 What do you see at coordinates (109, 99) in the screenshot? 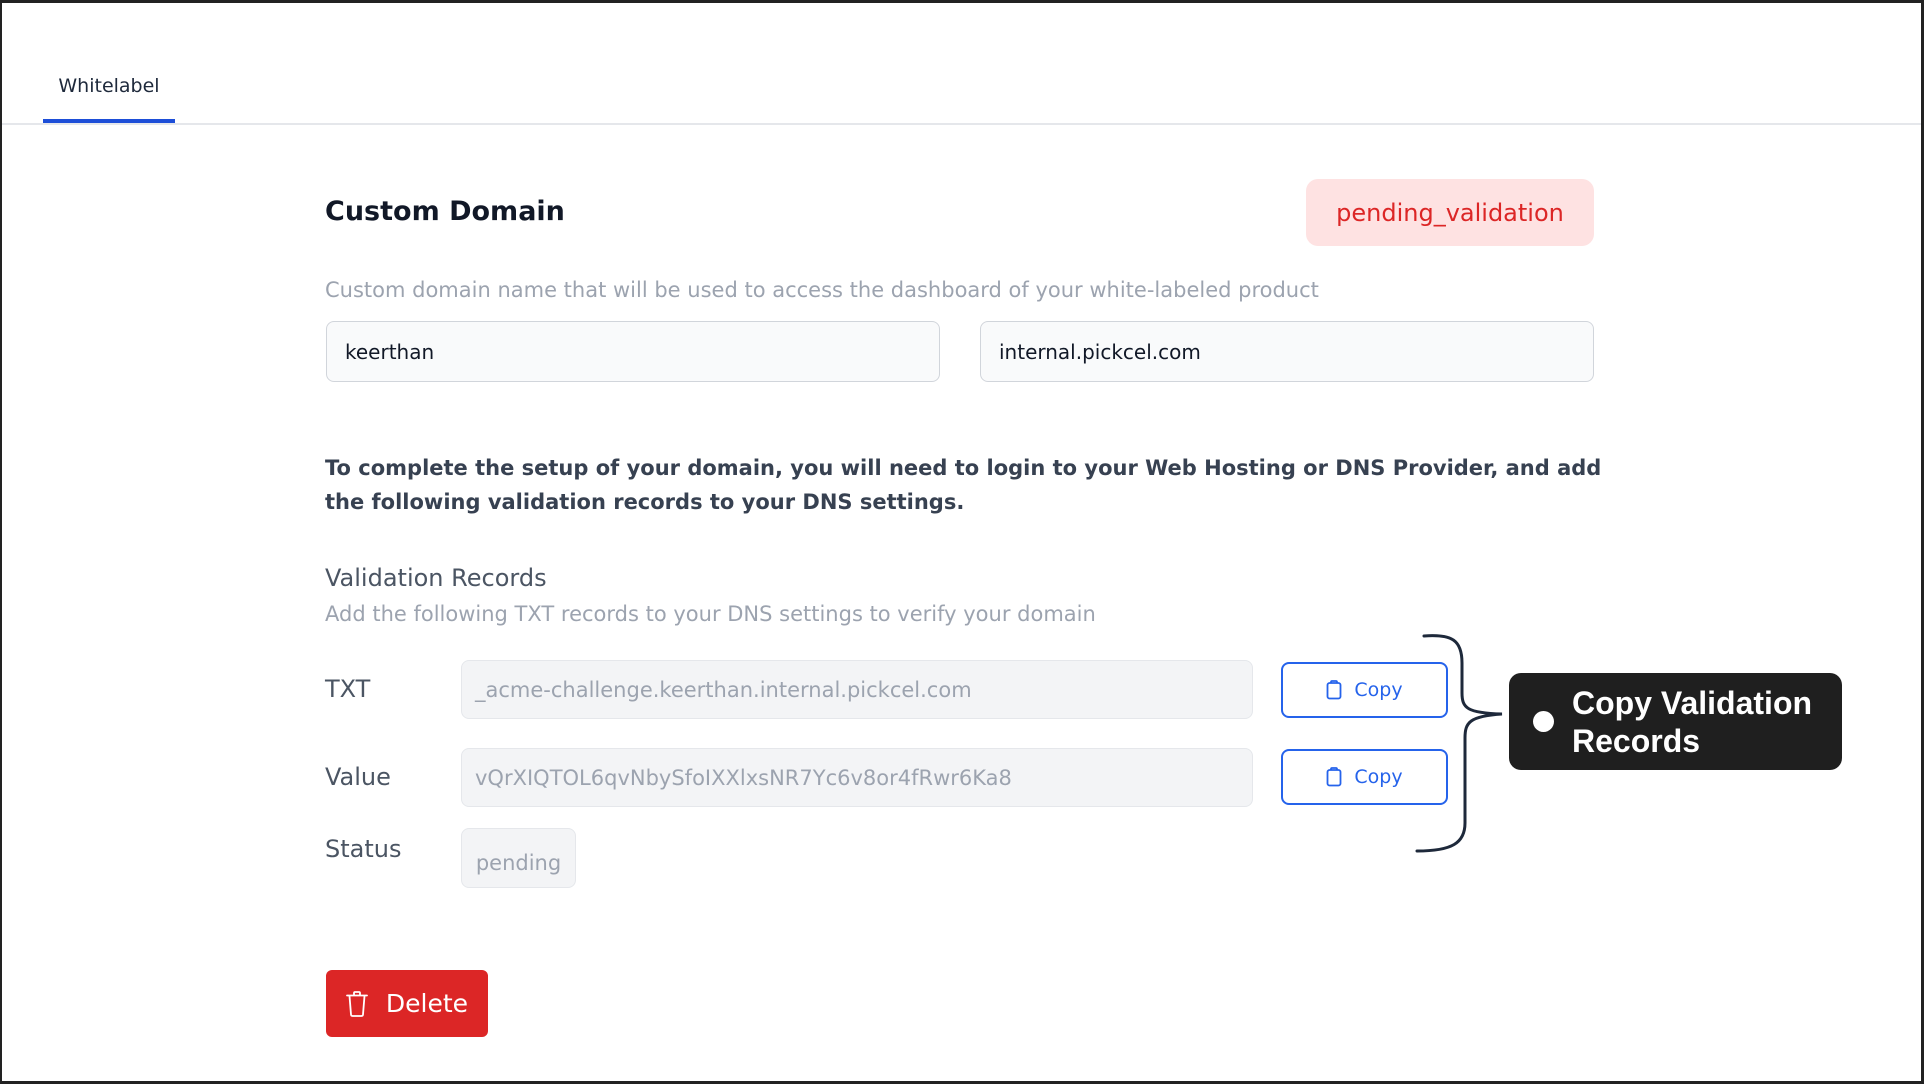
I see `tab-whitelabel: Whitelabel` at bounding box center [109, 99].